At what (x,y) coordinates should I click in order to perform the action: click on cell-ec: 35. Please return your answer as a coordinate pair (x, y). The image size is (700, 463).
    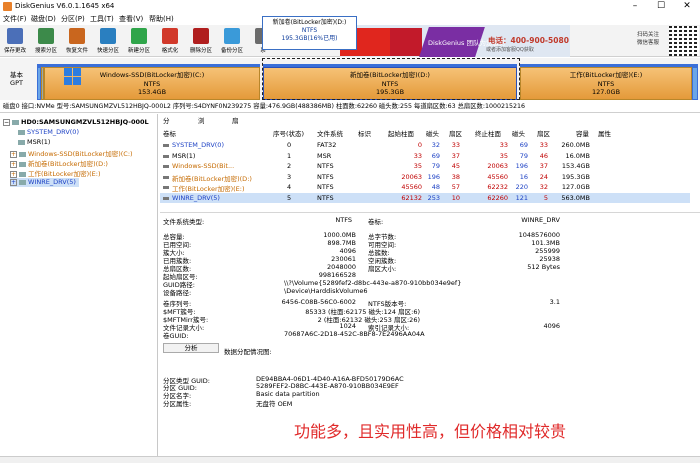
    Looking at the image, I should click on (503, 155).